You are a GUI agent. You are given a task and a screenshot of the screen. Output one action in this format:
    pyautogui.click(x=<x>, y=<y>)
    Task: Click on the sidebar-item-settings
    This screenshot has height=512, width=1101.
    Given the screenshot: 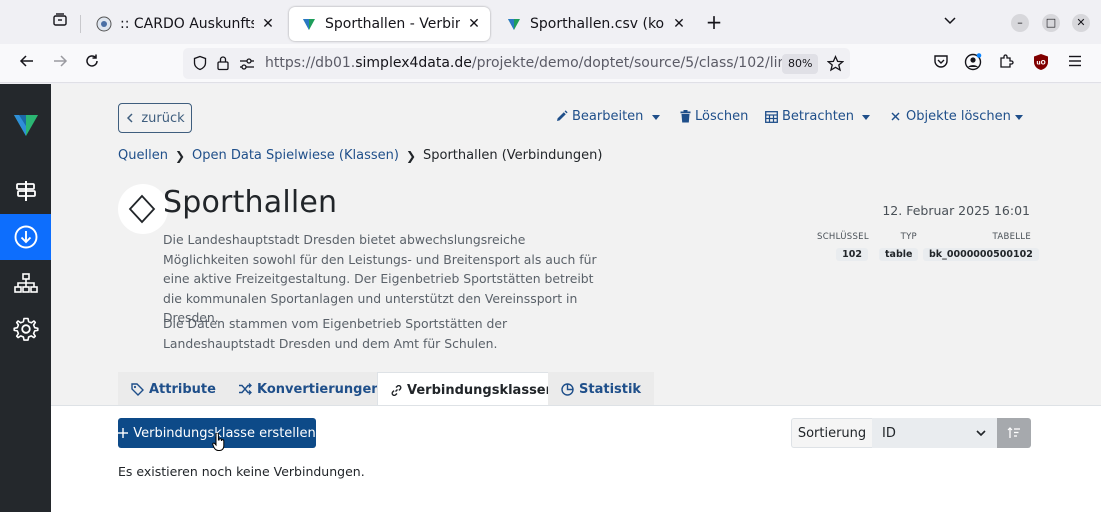 What is the action you would take?
    pyautogui.click(x=25, y=329)
    